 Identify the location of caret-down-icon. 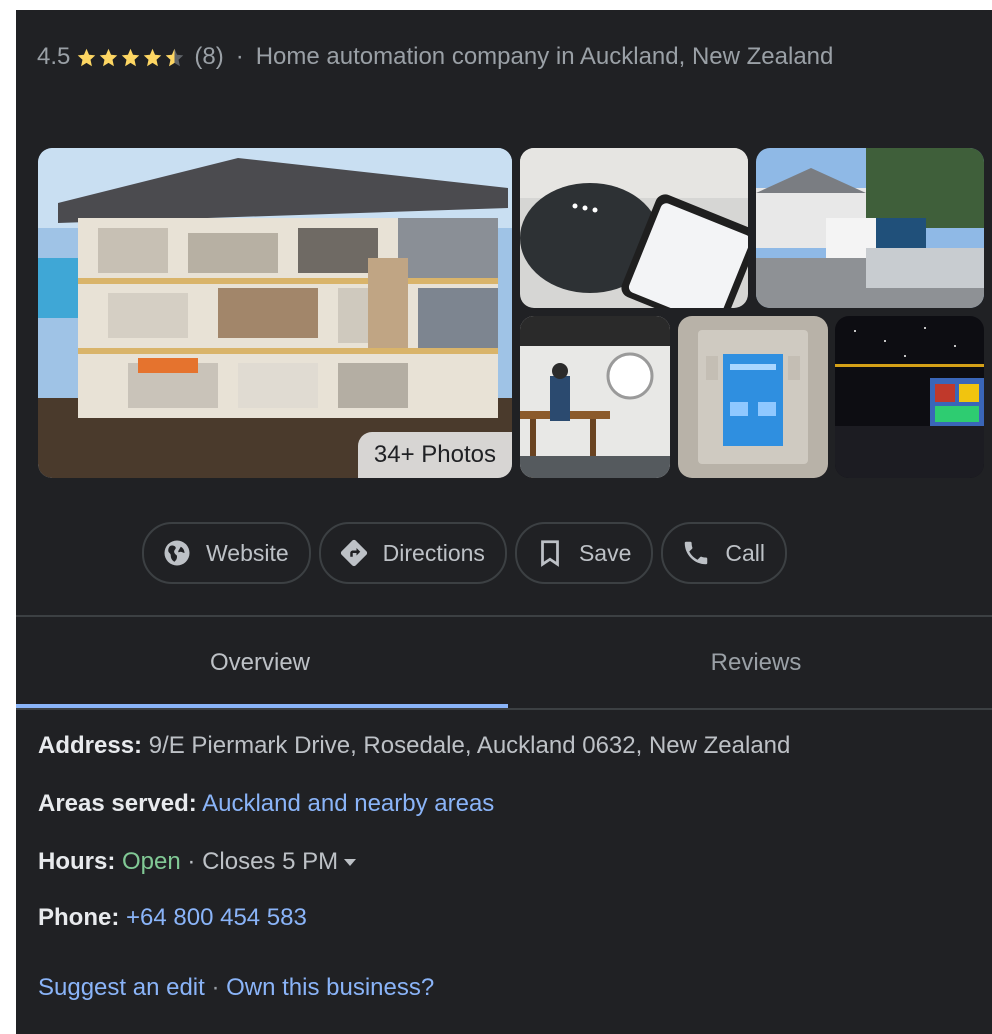
(350, 863).